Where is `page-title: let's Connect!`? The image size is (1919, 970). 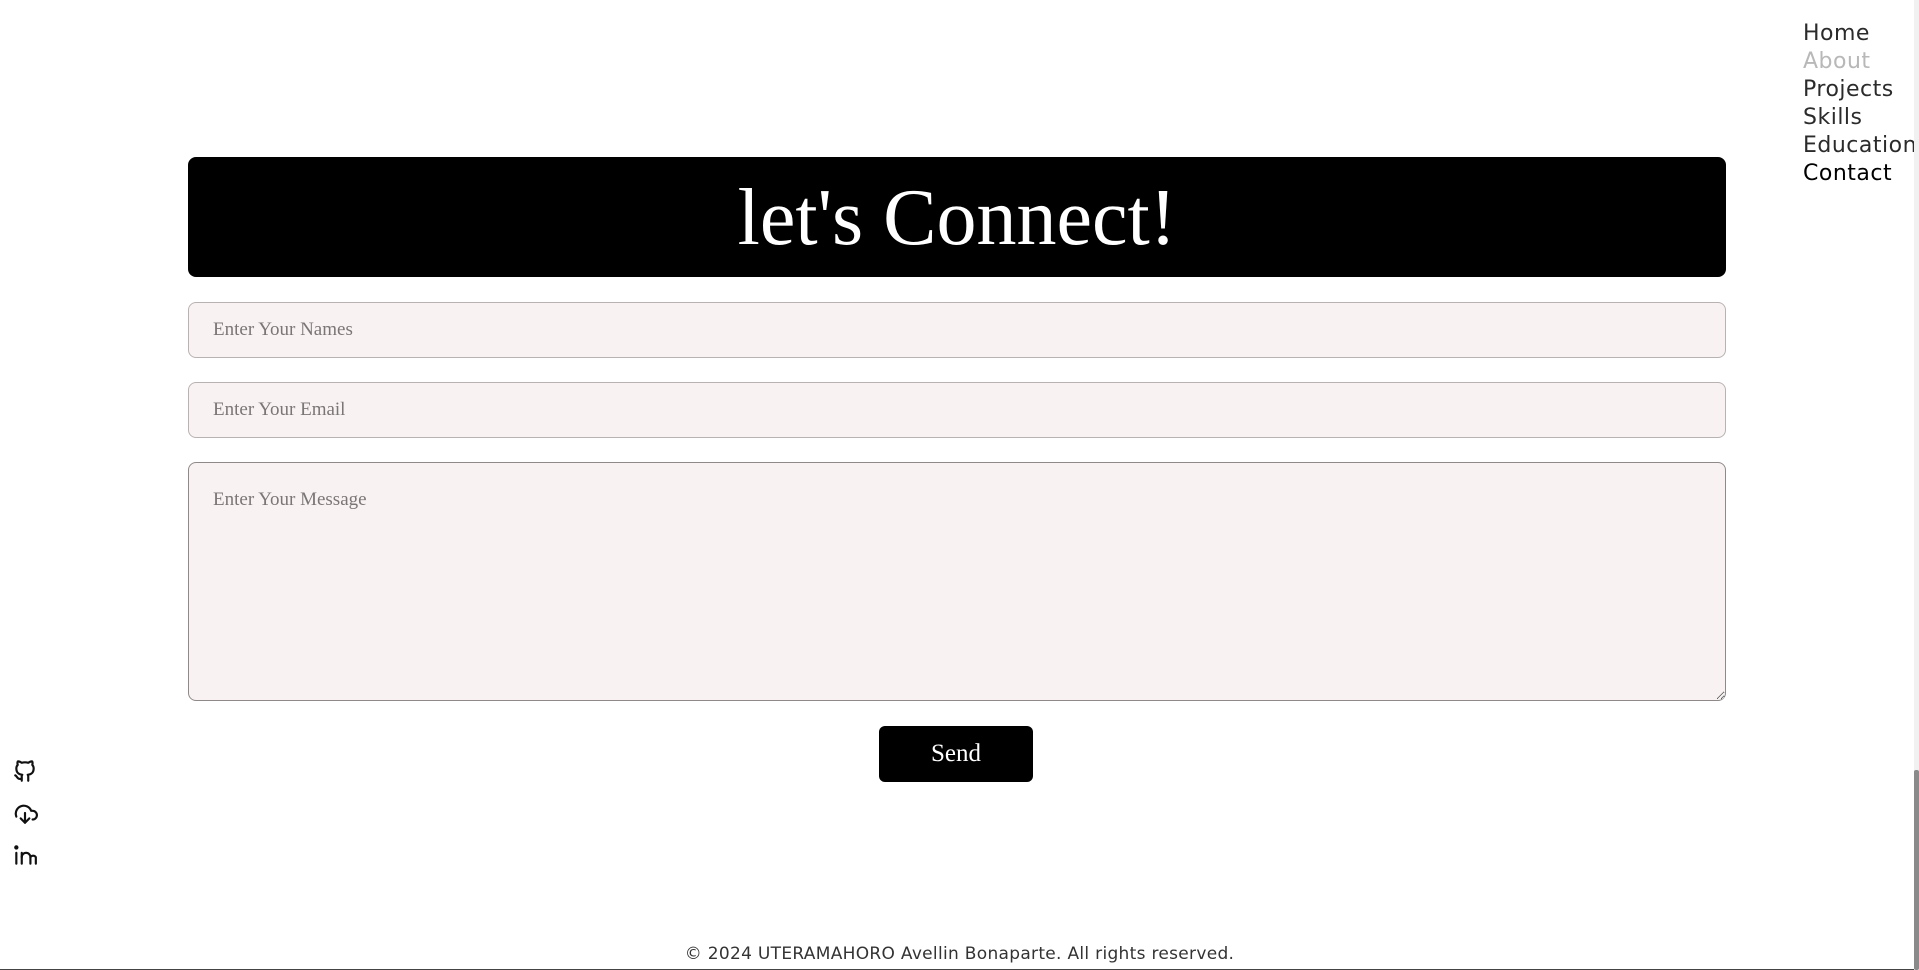 page-title: let's Connect! is located at coordinates (957, 218).